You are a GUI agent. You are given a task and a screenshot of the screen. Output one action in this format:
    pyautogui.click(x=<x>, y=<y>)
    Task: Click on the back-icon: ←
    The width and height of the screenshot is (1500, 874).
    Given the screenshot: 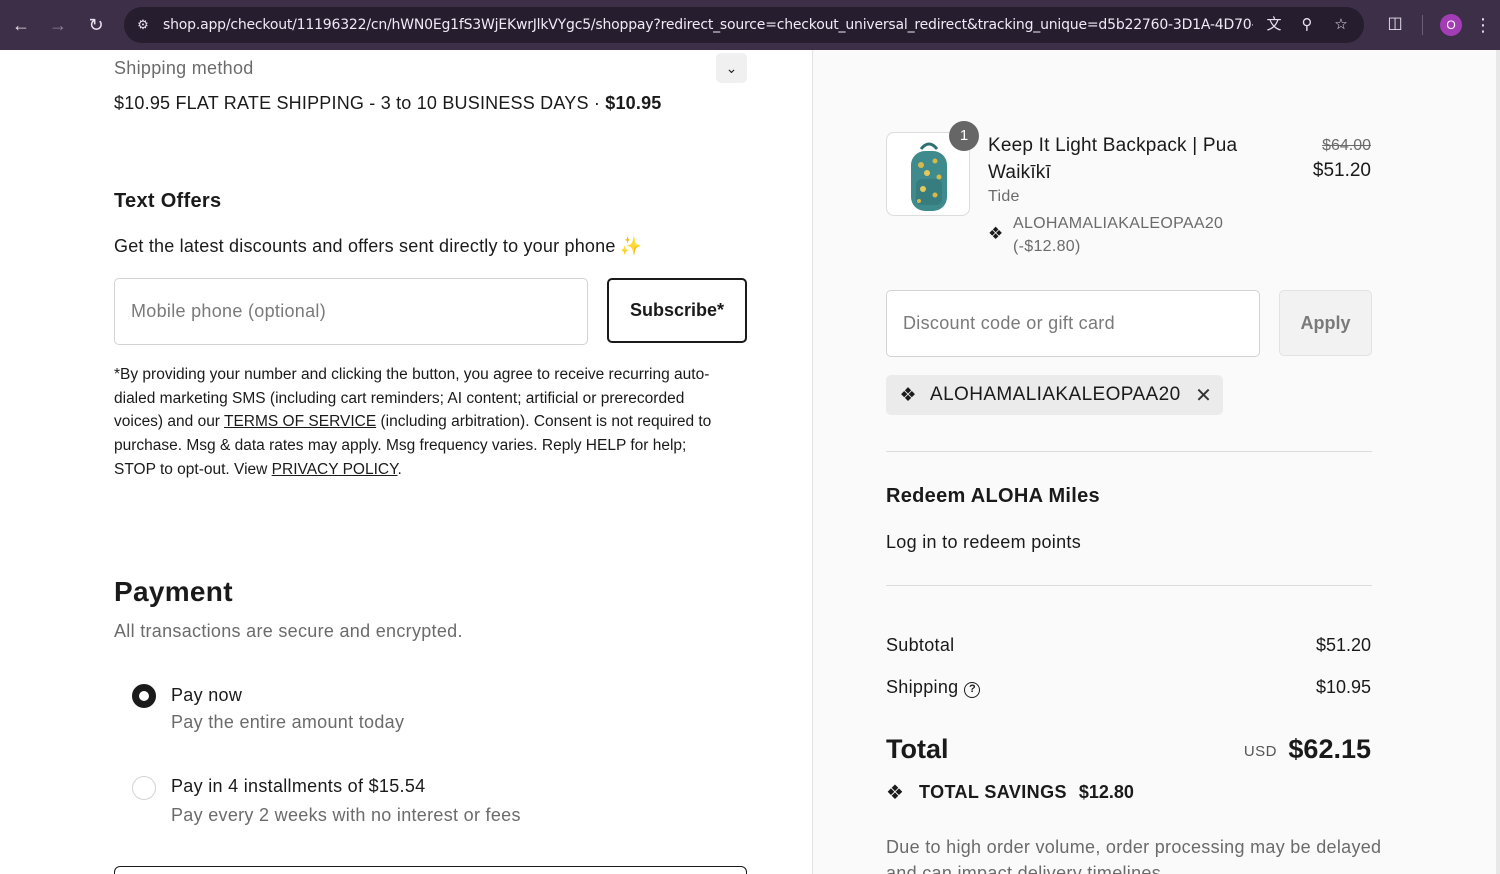 What is the action you would take?
    pyautogui.click(x=21, y=25)
    